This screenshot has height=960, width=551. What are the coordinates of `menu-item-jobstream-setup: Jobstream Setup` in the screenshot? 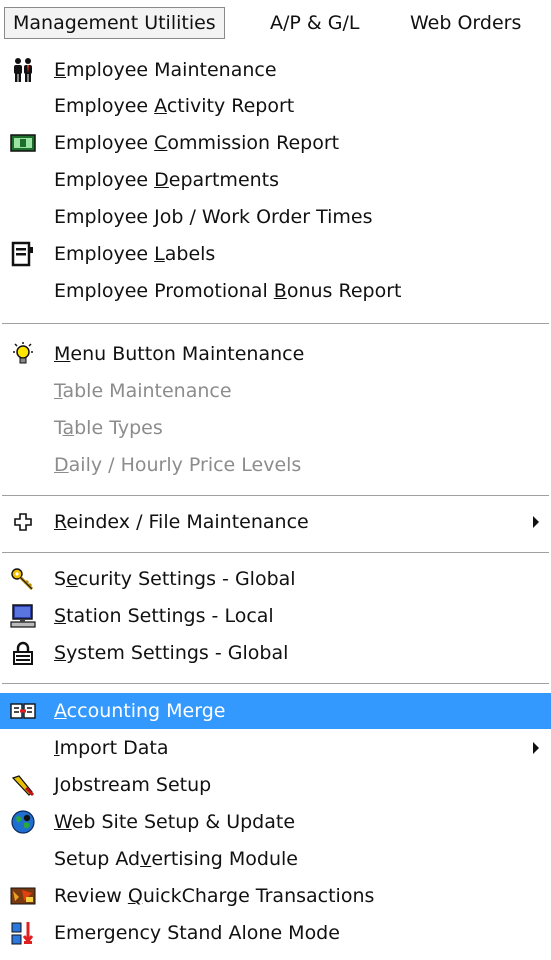 It's located at (275, 785).